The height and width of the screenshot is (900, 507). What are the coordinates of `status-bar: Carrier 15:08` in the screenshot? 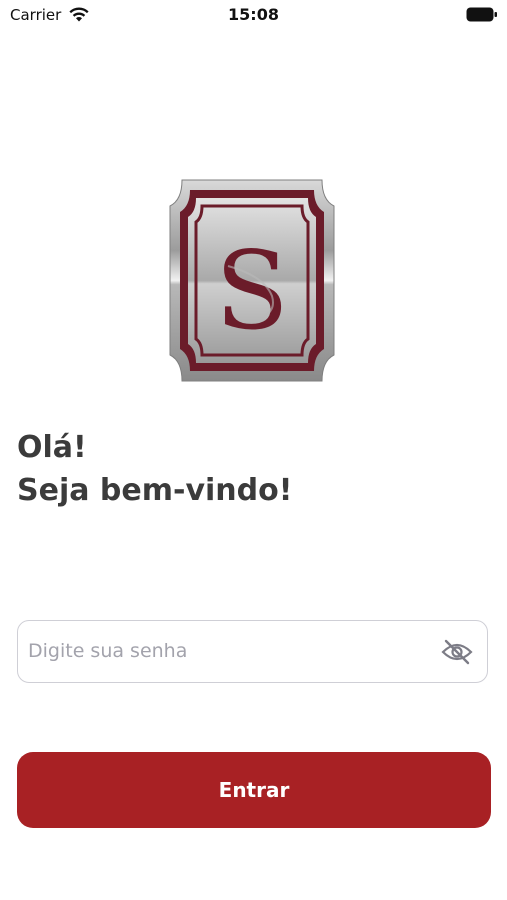 It's located at (253, 15).